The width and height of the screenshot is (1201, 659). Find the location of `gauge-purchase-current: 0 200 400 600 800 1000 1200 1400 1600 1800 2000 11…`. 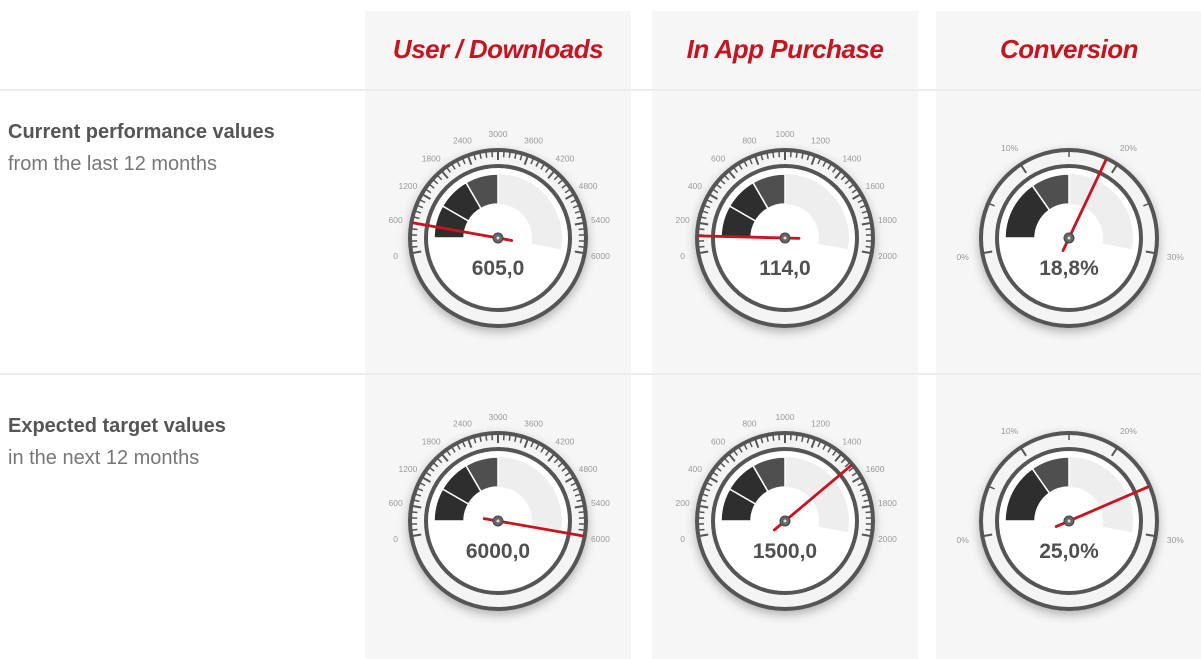

gauge-purchase-current: 0 200 400 600 800 1000 1200 1400 1600 1800 2000 11… is located at coordinates (785, 238).